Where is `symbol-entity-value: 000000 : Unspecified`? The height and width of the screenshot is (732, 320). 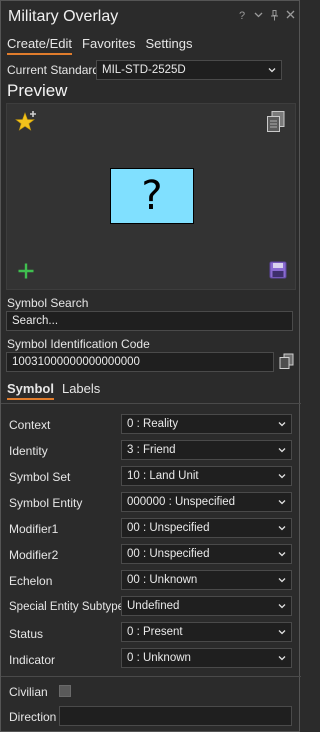 symbol-entity-value: 000000 : Unspecified is located at coordinates (181, 502).